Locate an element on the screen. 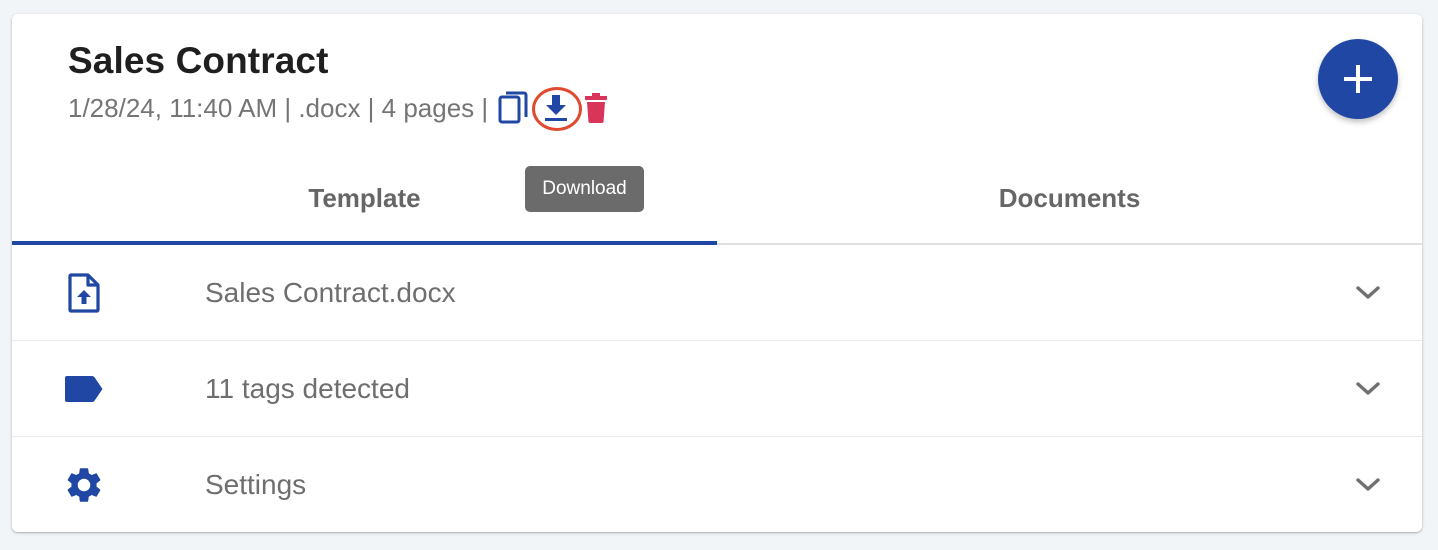  delete-button is located at coordinates (596, 108).